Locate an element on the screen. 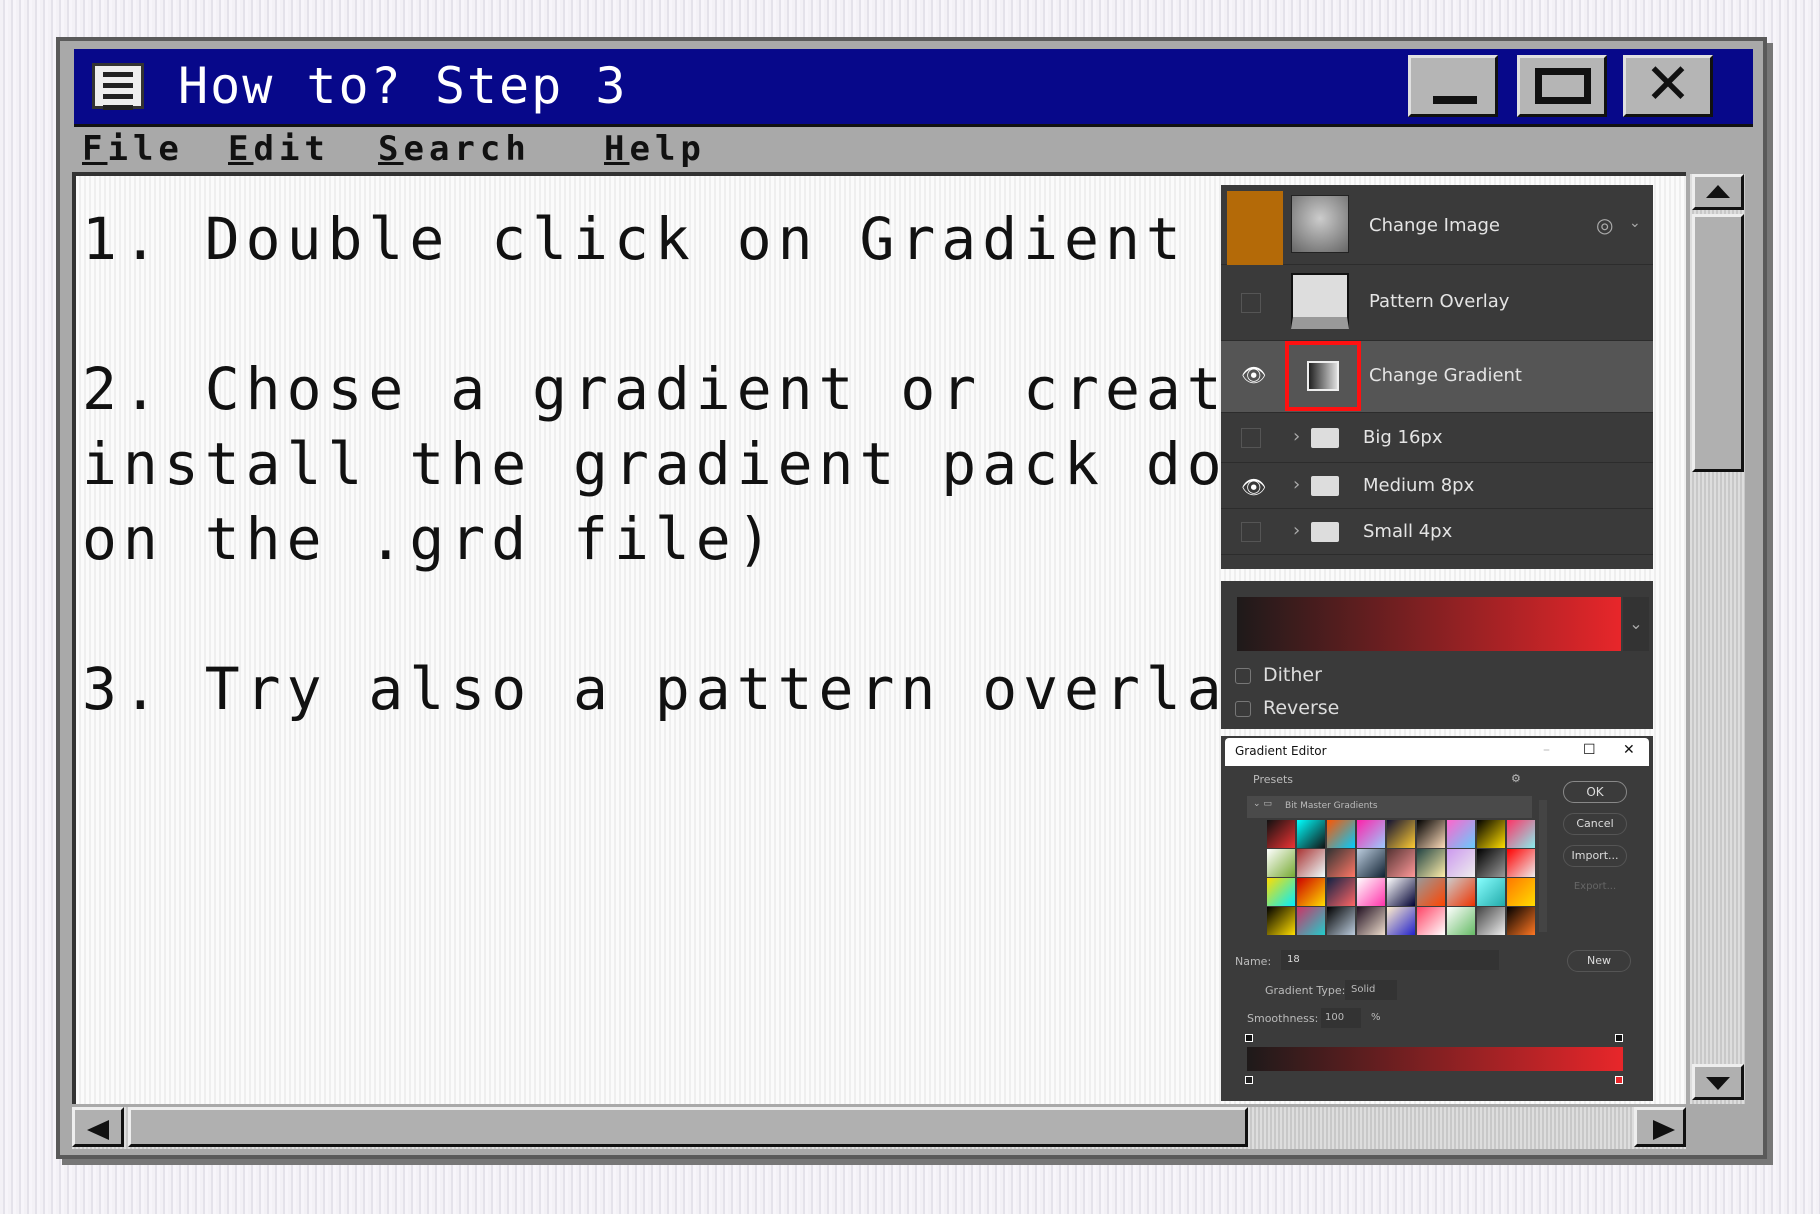  maximize-icon: ☐ is located at coordinates (1589, 750).